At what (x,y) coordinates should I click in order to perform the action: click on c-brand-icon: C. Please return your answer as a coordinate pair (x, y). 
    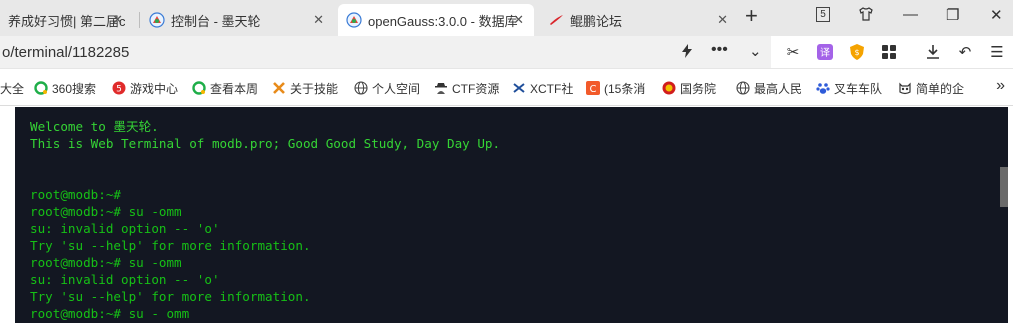
    Looking at the image, I should click on (593, 88).